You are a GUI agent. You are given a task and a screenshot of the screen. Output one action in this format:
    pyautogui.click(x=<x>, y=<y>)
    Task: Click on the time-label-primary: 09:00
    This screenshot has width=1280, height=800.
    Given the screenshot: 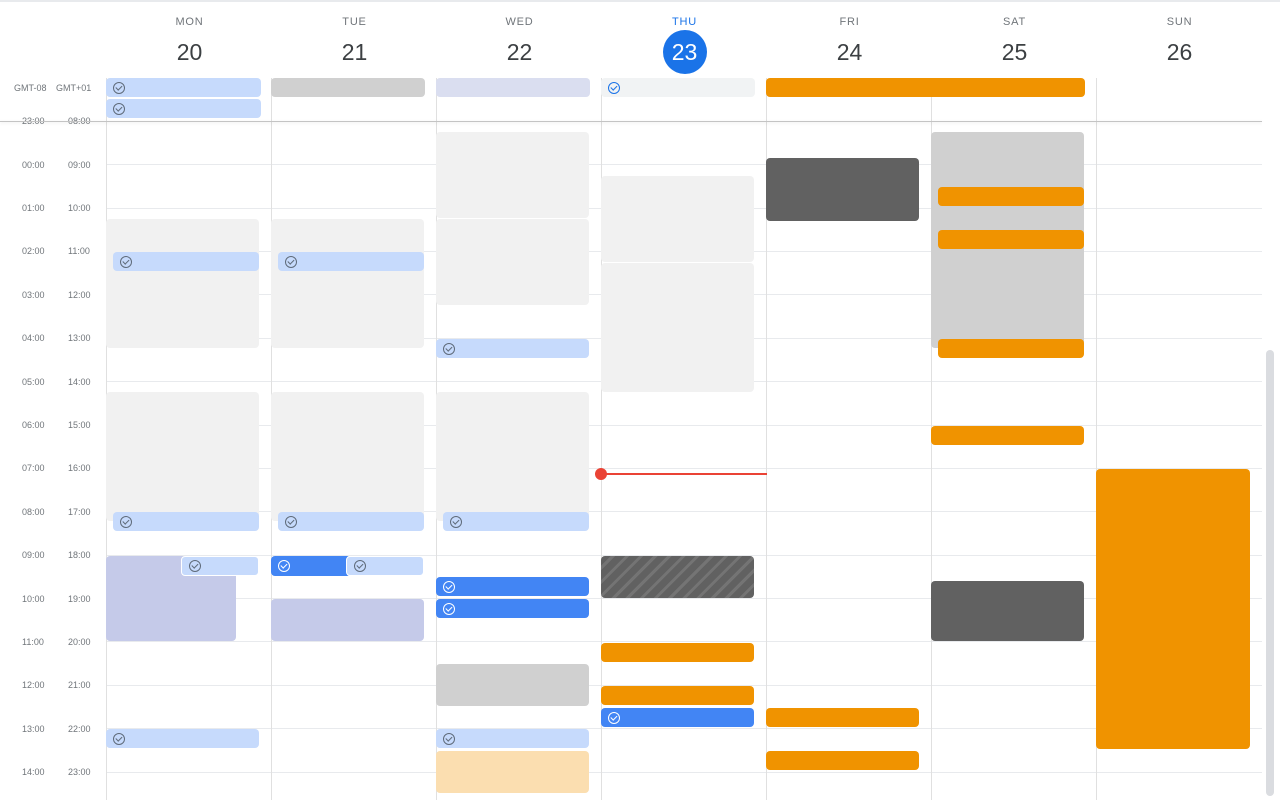 What is the action you would take?
    pyautogui.click(x=79, y=165)
    